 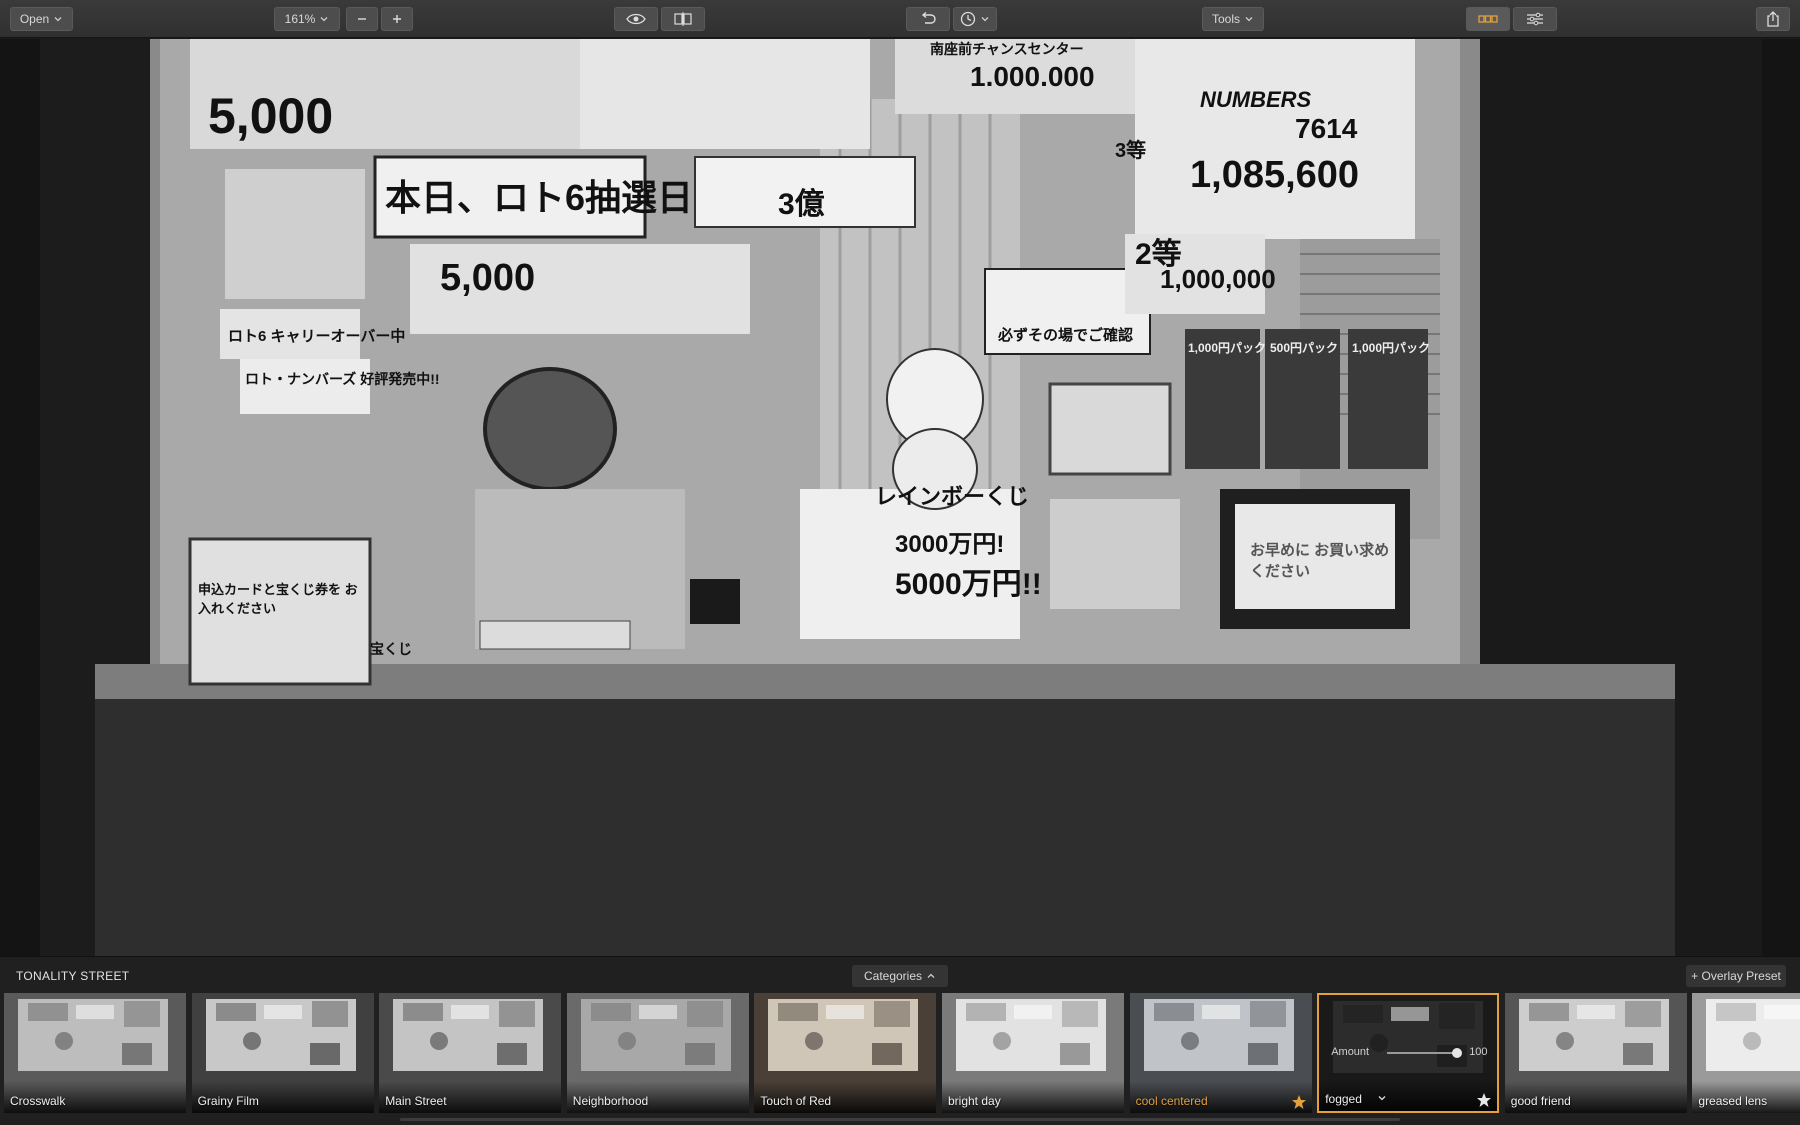 I want to click on preset-thumbnail: Main Street, so click(x=470, y=1053).